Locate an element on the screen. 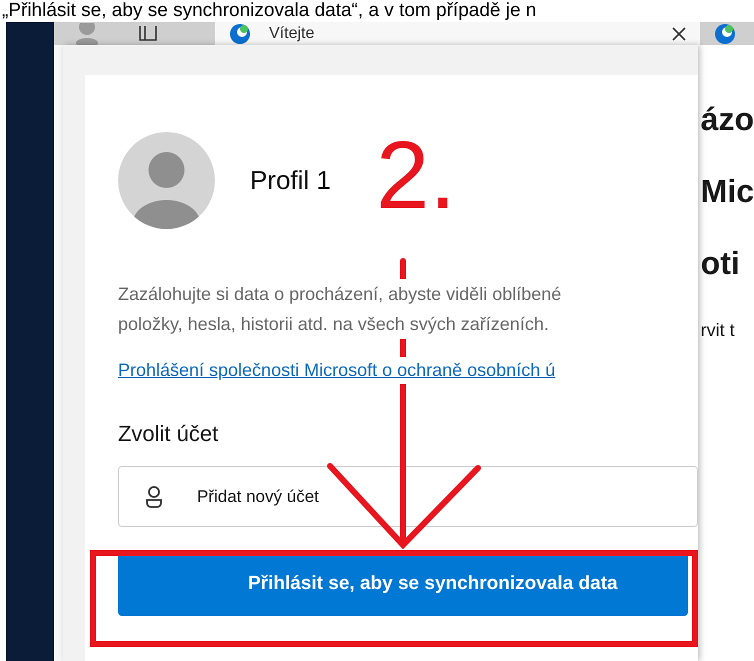 The image size is (754, 661). page-heading-text: oti is located at coordinates (720, 263).